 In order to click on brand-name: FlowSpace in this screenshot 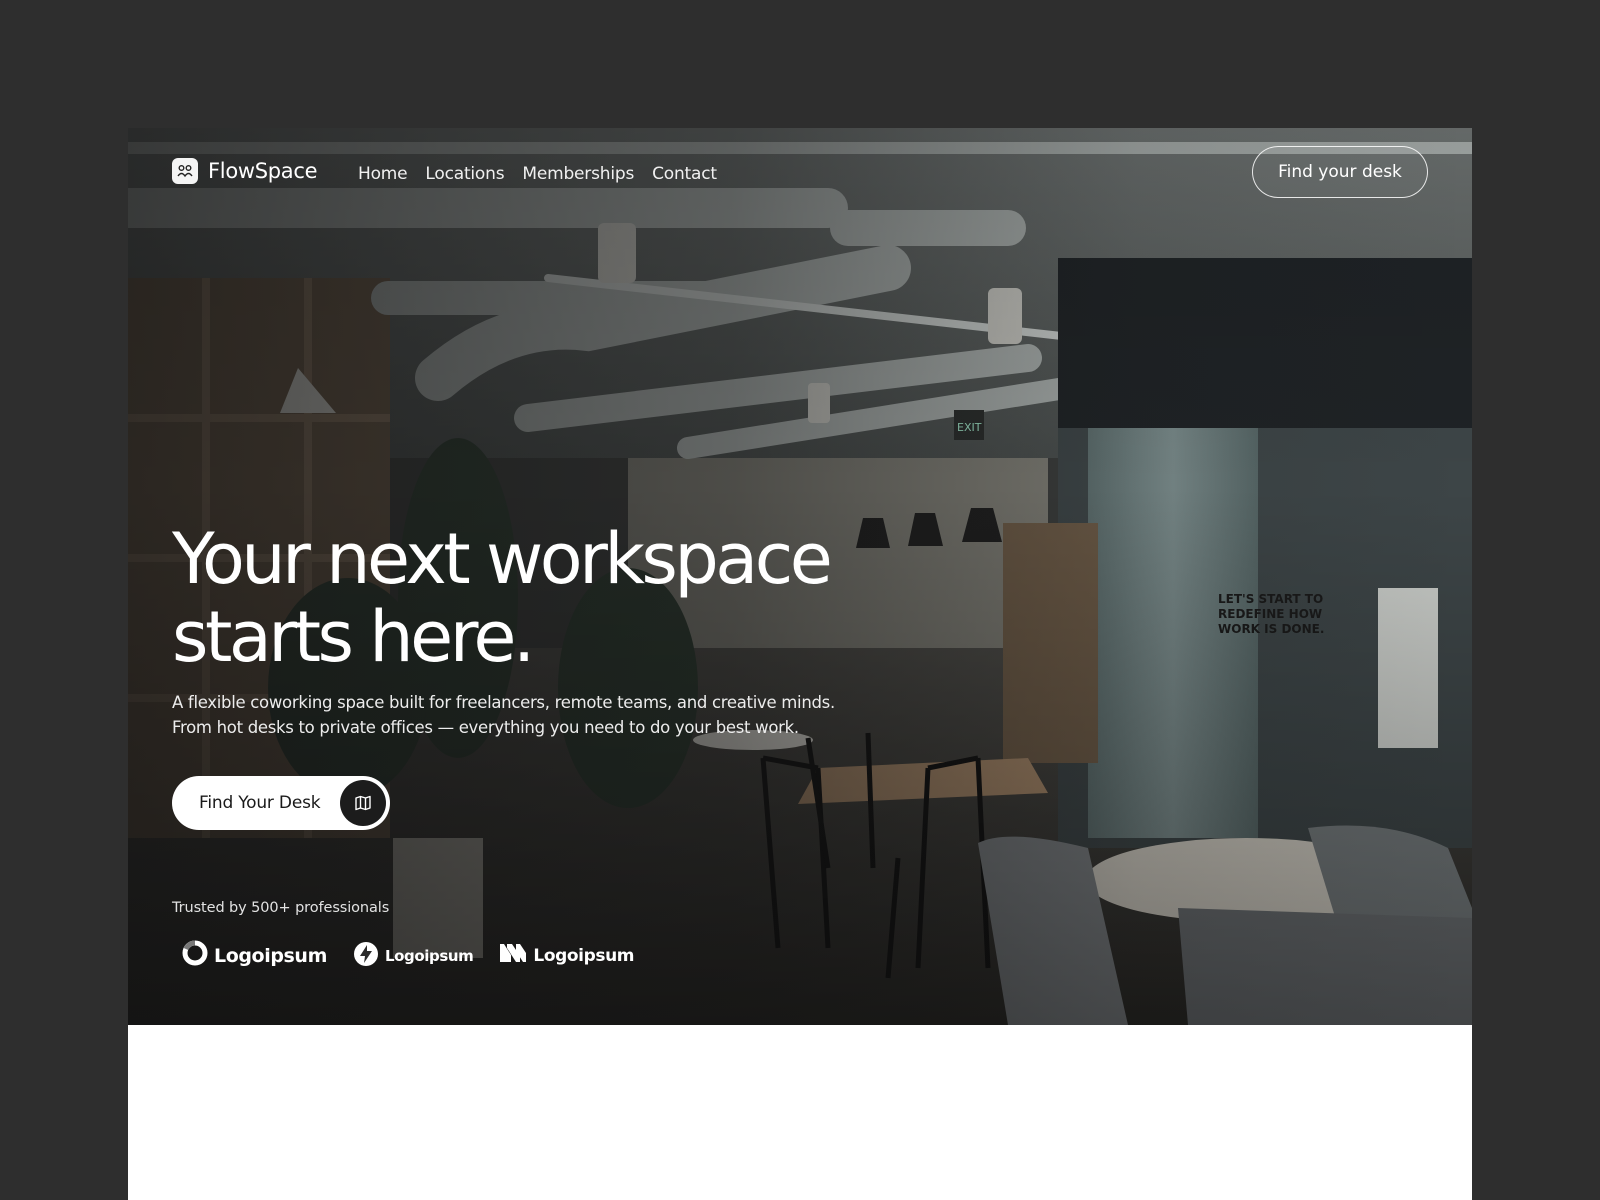, I will do `click(263, 171)`.